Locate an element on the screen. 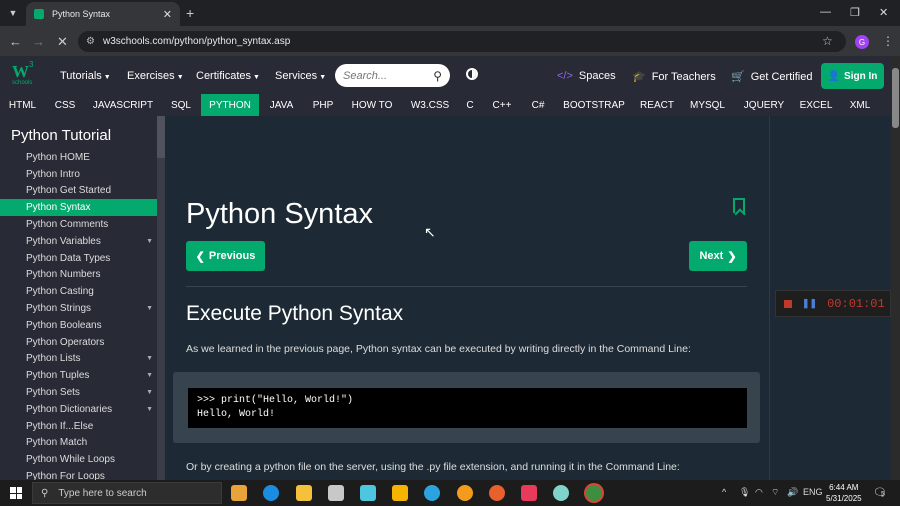 The width and height of the screenshot is (900, 506). topnav-item-sql: SQL is located at coordinates (181, 105).